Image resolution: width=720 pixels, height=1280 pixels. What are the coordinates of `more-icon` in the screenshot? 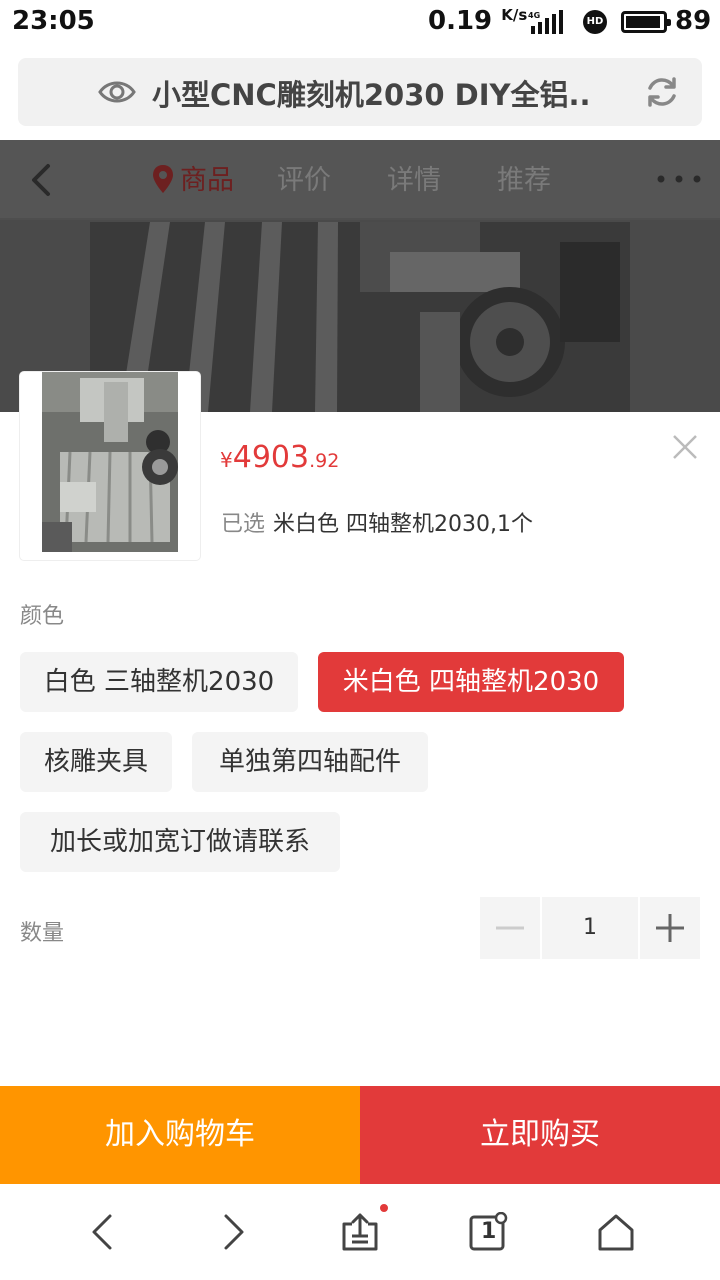 It's located at (679, 179).